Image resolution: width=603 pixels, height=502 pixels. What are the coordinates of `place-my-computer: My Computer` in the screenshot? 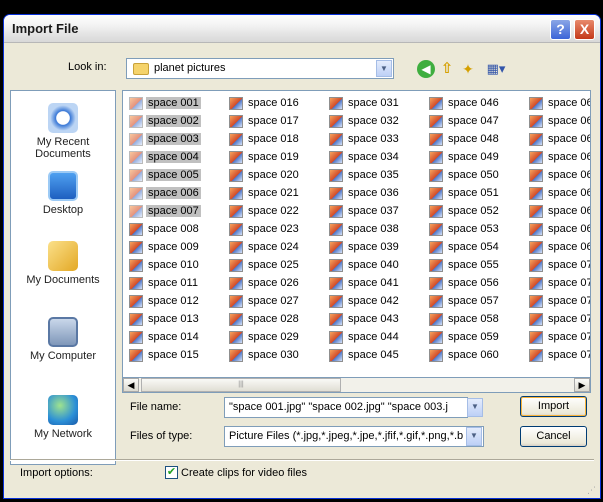 It's located at (63, 339).